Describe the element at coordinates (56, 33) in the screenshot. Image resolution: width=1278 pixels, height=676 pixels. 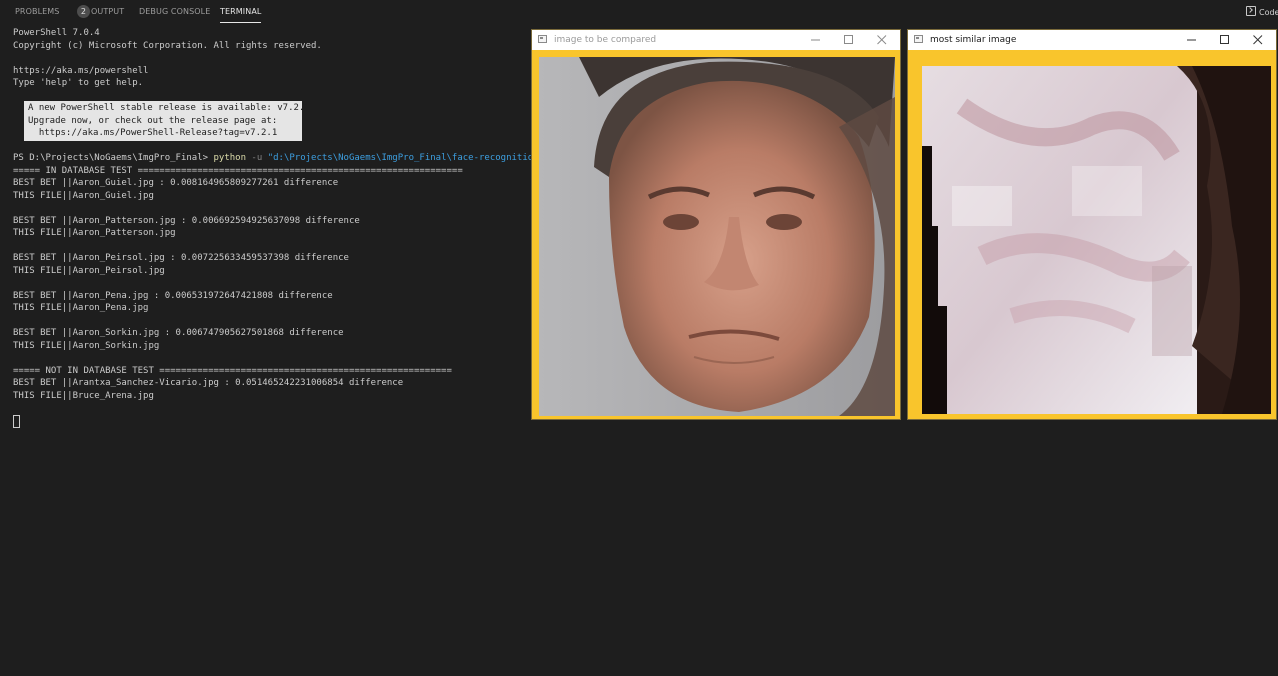
I see `terminal-line: PowerShell 7.0.4` at that location.